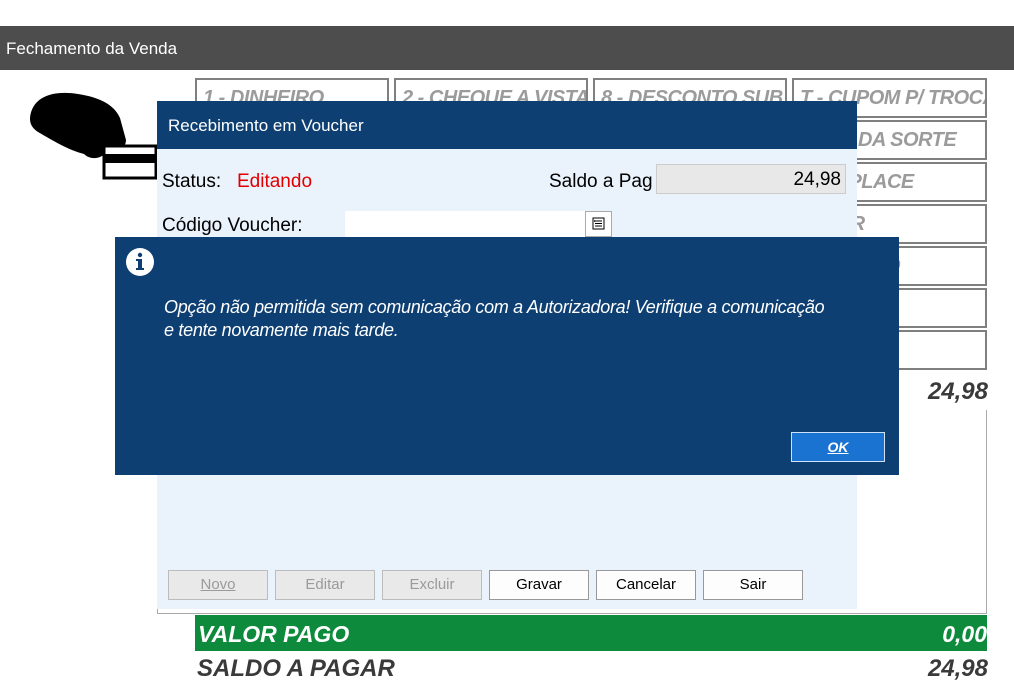  What do you see at coordinates (275, 181) in the screenshot?
I see `status-value: Editando` at bounding box center [275, 181].